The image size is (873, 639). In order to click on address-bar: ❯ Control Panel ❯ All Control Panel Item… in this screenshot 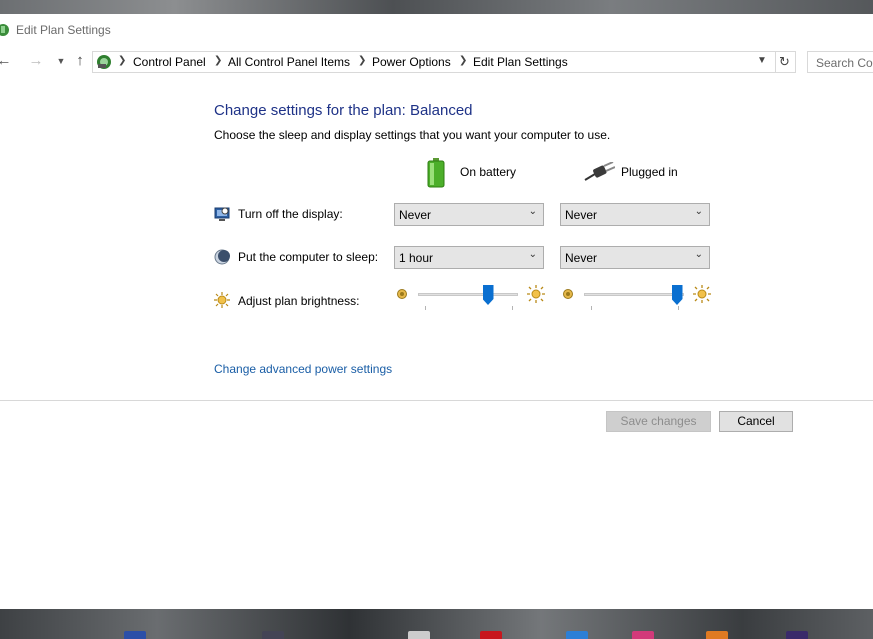, I will do `click(434, 62)`.